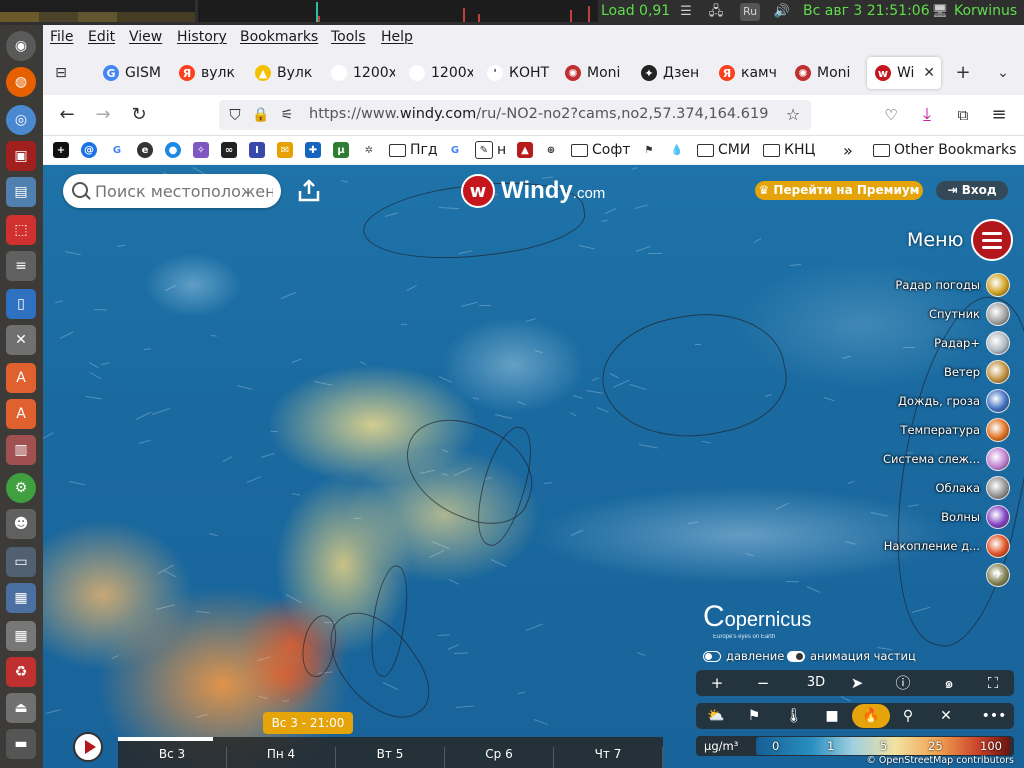  I want to click on attribution: © OpenStreetMap contributors, so click(940, 760).